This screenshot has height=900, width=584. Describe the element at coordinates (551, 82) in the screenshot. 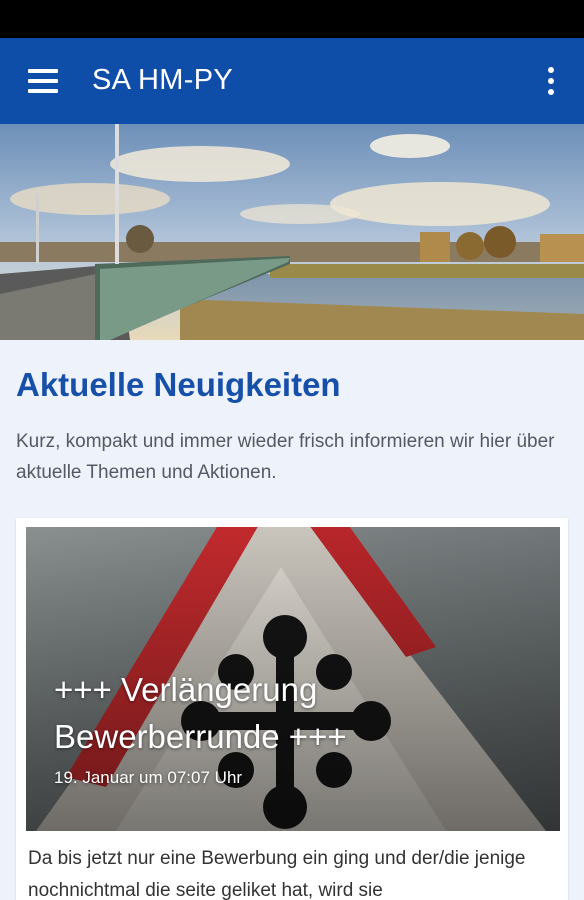

I see `more-vert-icon` at that location.